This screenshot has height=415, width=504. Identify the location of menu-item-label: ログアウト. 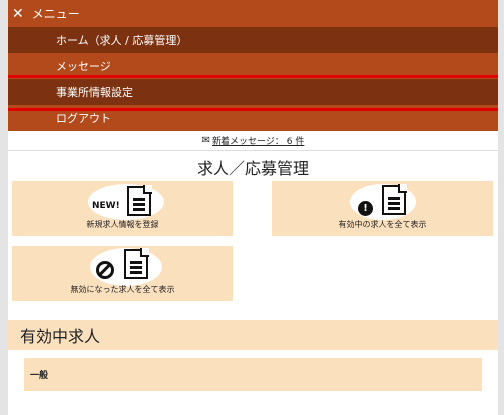
(83, 118).